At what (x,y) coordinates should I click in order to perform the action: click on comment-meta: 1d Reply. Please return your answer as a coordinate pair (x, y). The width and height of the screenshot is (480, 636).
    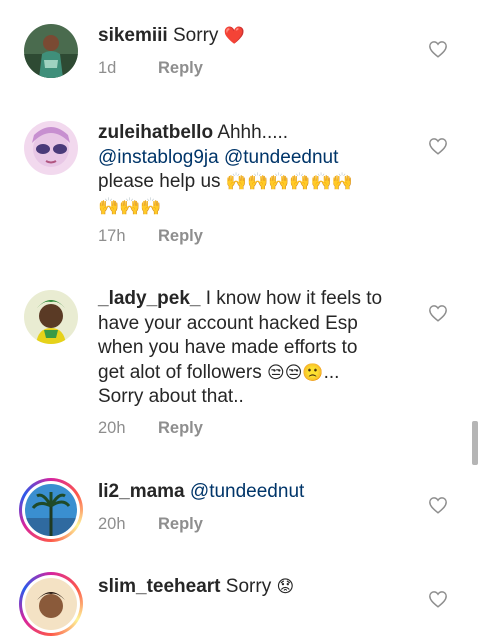
    Looking at the image, I should click on (150, 68).